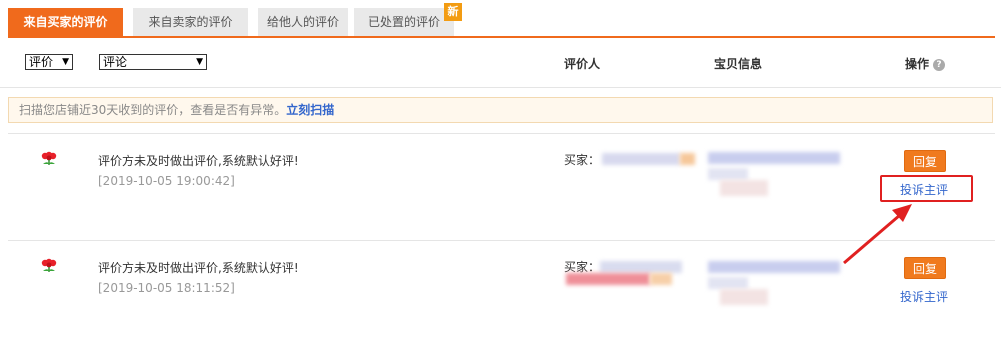  I want to click on rating-filter-label: 评价, so click(41, 62).